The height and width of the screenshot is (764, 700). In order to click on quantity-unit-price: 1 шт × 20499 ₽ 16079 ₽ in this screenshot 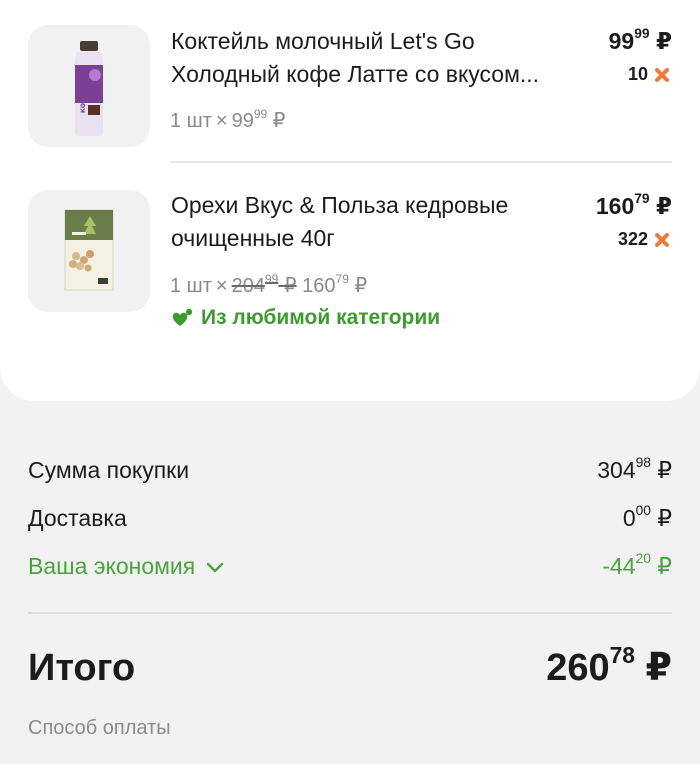, I will do `click(269, 284)`.